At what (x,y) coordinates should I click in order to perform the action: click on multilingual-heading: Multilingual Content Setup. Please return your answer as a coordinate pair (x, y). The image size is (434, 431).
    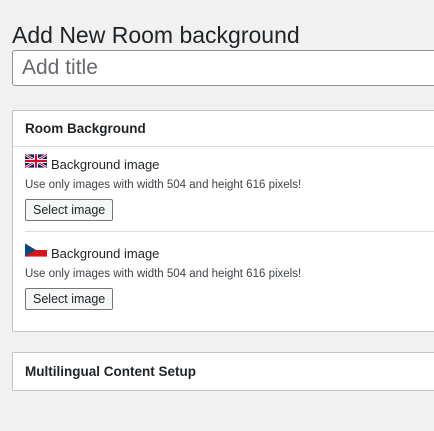
    Looking at the image, I should click on (223, 371).